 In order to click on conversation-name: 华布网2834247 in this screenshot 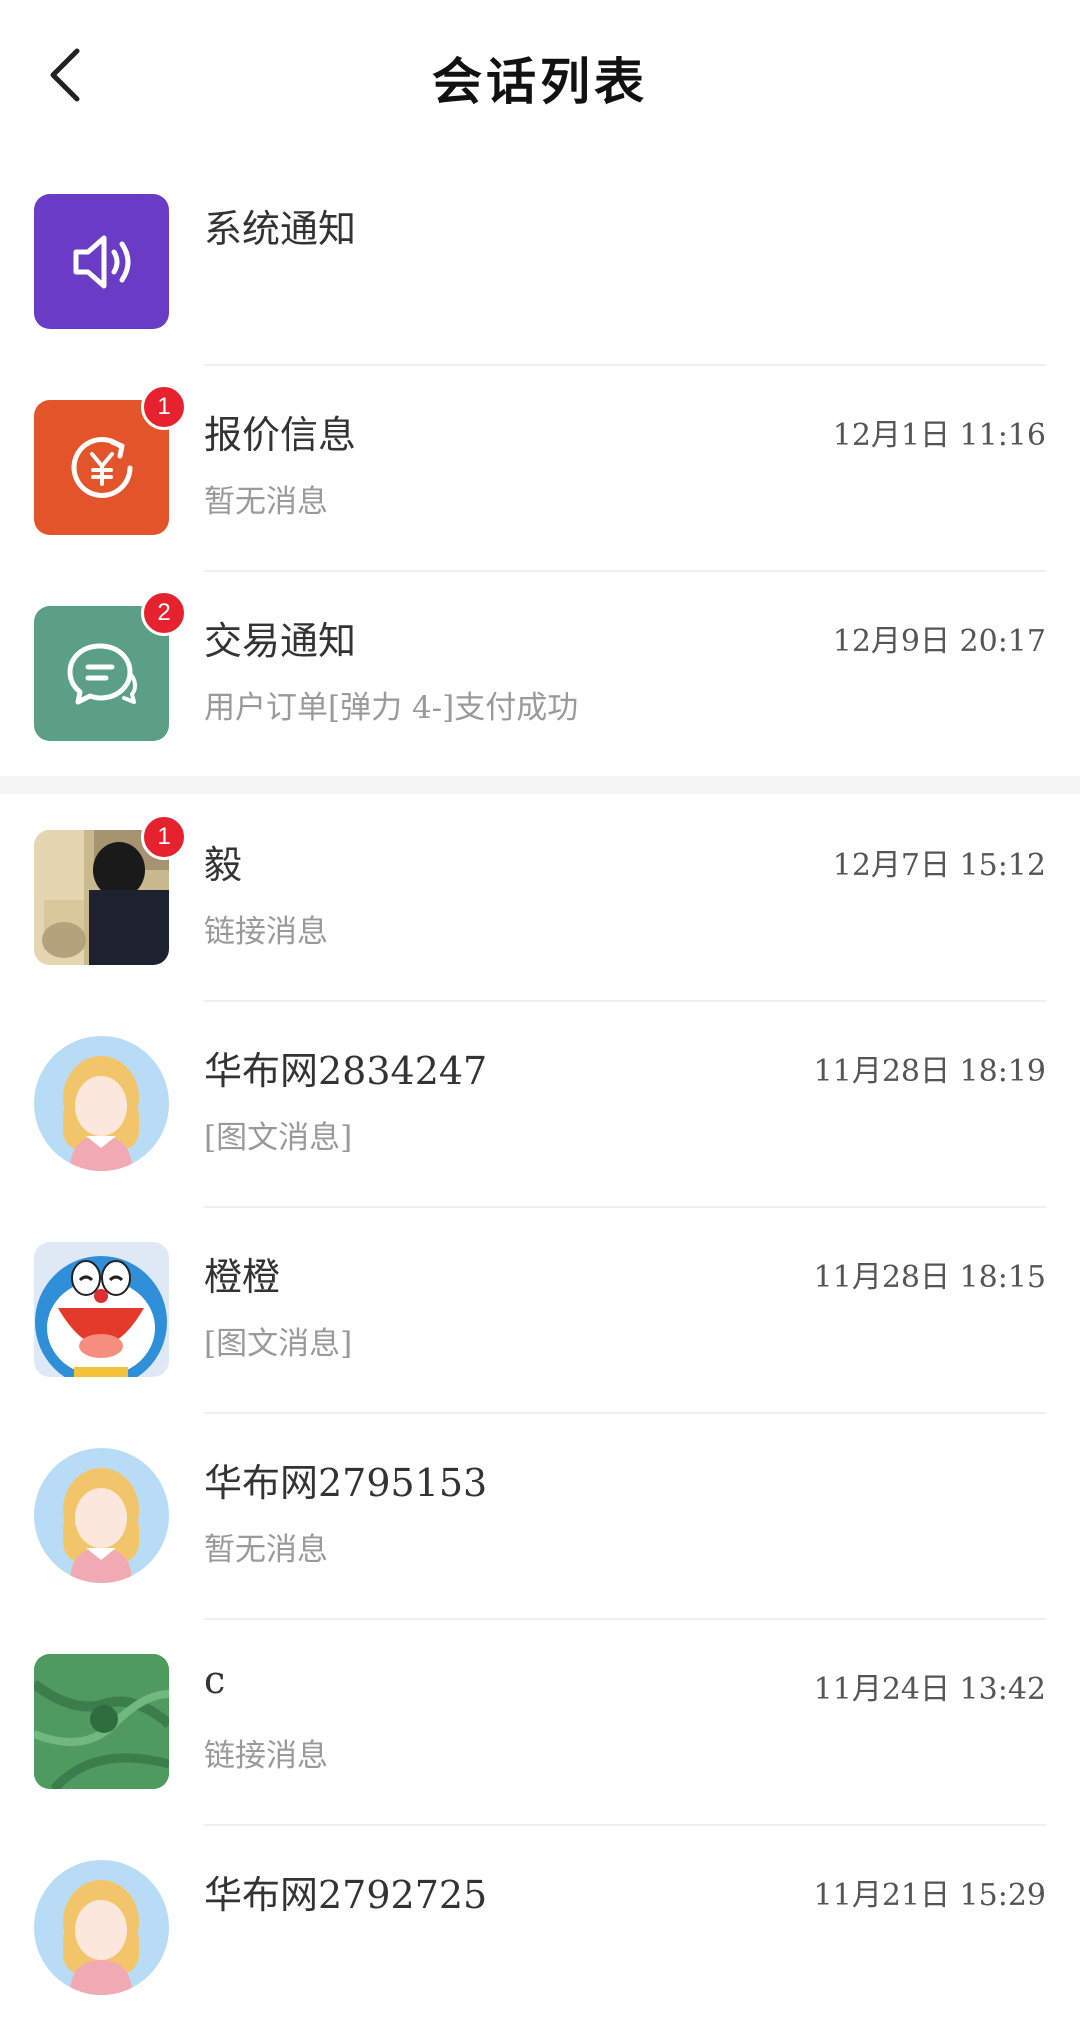, I will do `click(346, 1071)`.